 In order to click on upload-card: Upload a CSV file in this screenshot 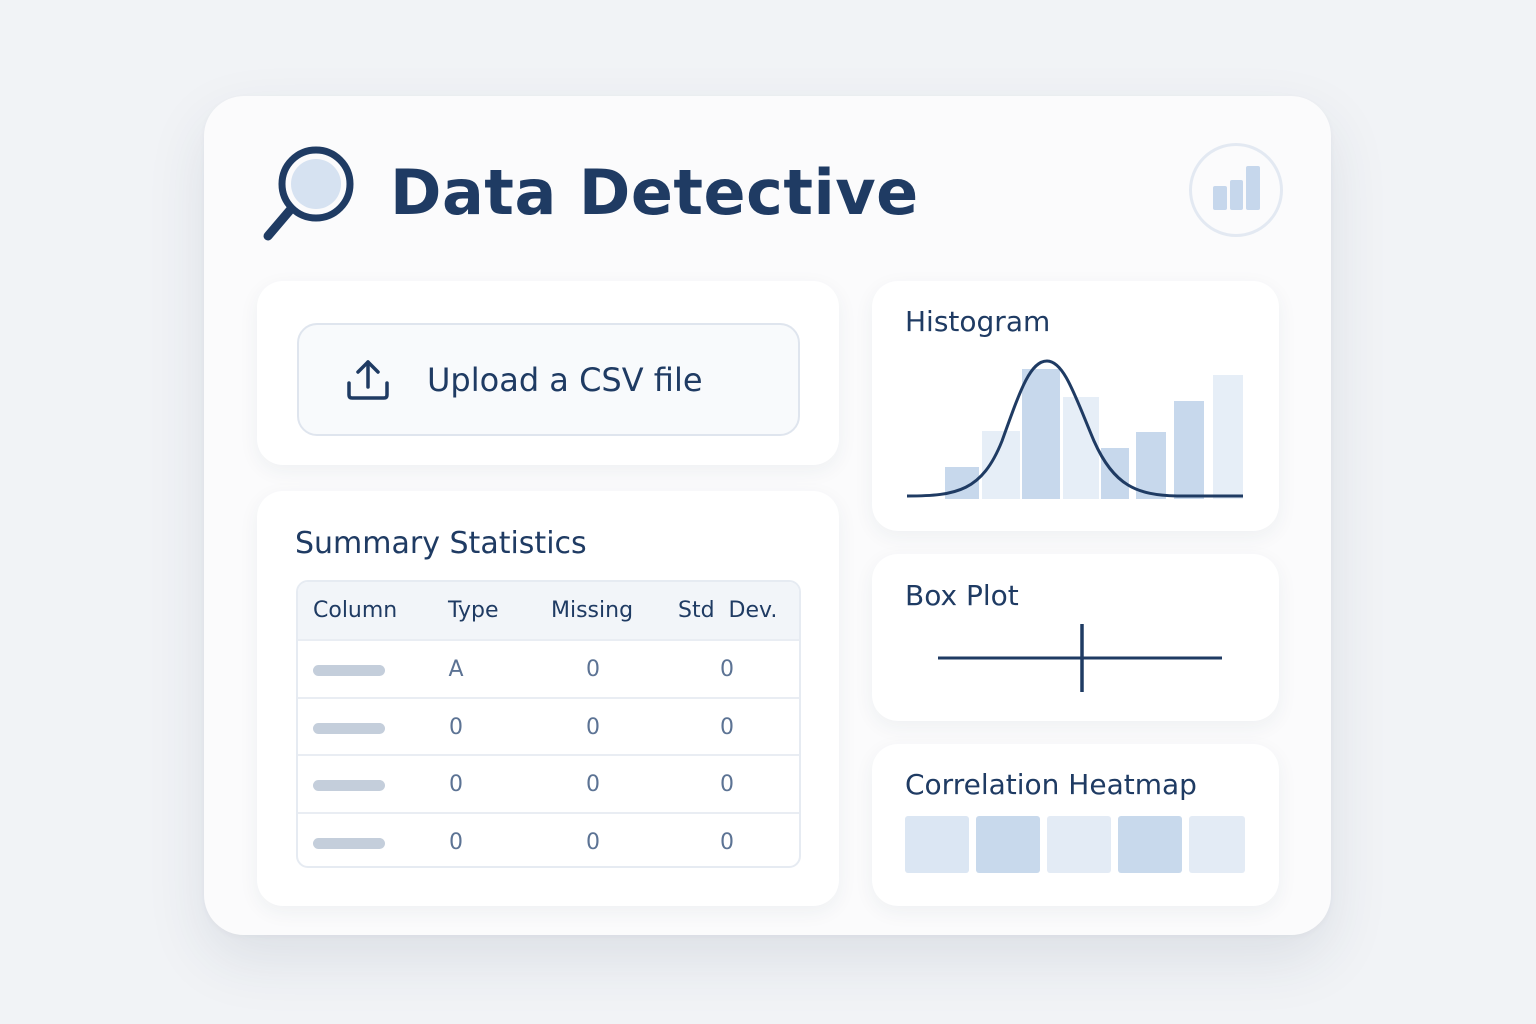, I will do `click(548, 373)`.